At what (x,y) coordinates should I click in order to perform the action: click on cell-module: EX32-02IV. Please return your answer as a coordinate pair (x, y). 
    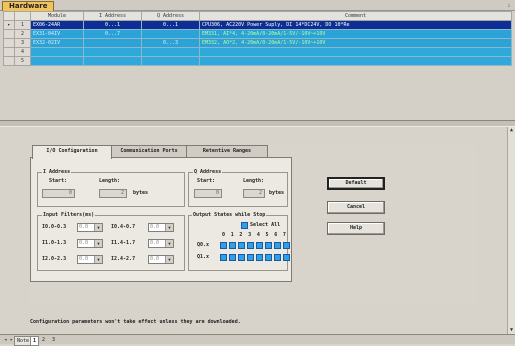
    Looking at the image, I should click on (57, 43).